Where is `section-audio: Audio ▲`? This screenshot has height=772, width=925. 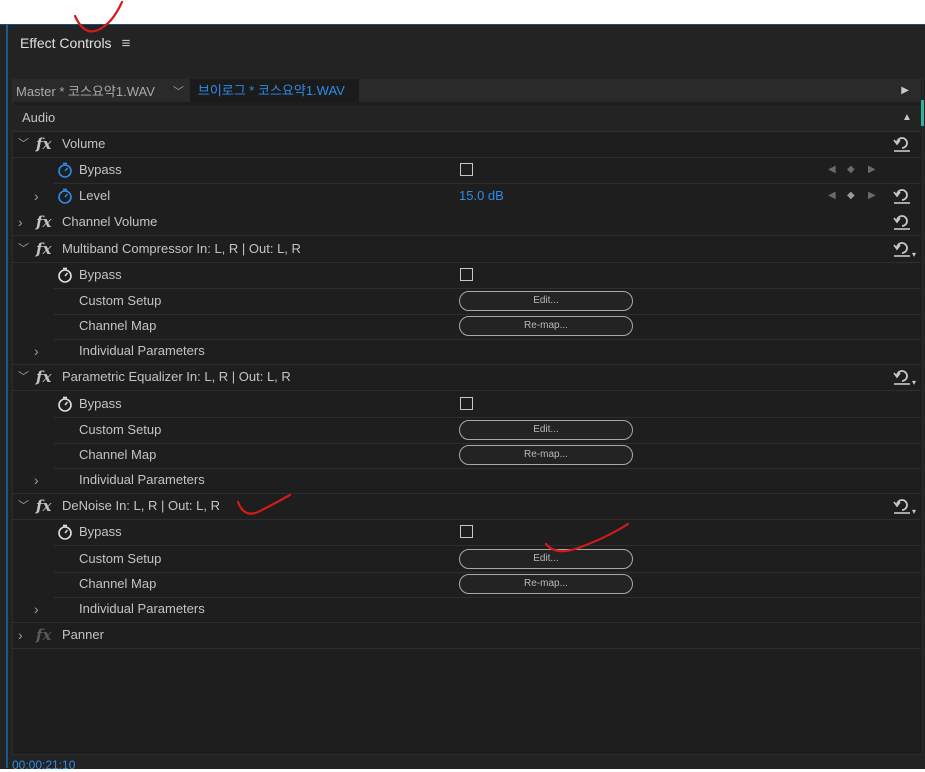
section-audio: Audio ▲ is located at coordinates (466, 118).